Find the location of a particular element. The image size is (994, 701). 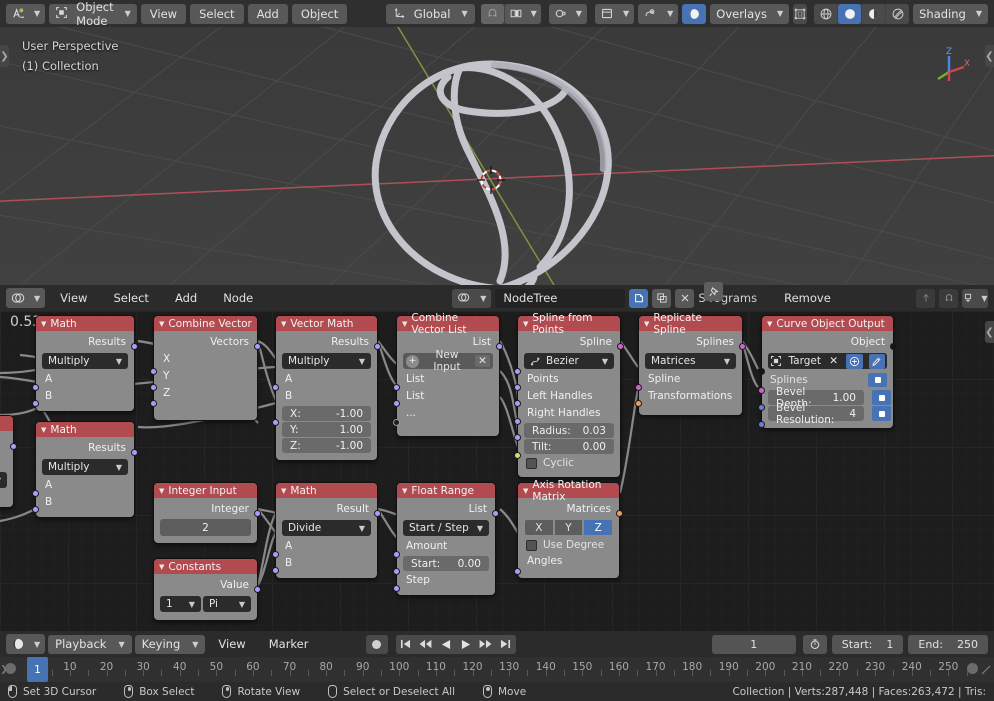

socket-input-y is located at coordinates (153, 387).